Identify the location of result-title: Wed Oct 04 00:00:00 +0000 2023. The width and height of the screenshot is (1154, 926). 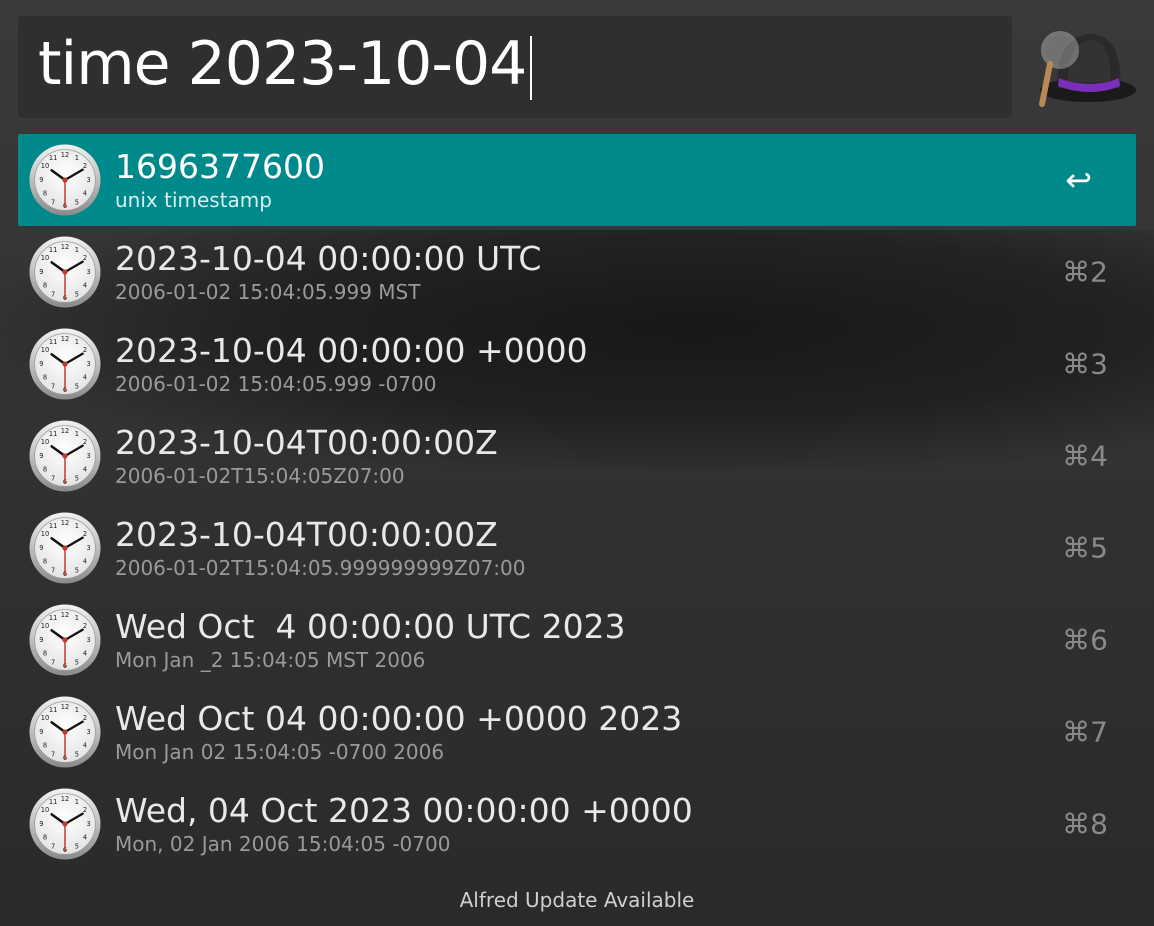
(399, 718).